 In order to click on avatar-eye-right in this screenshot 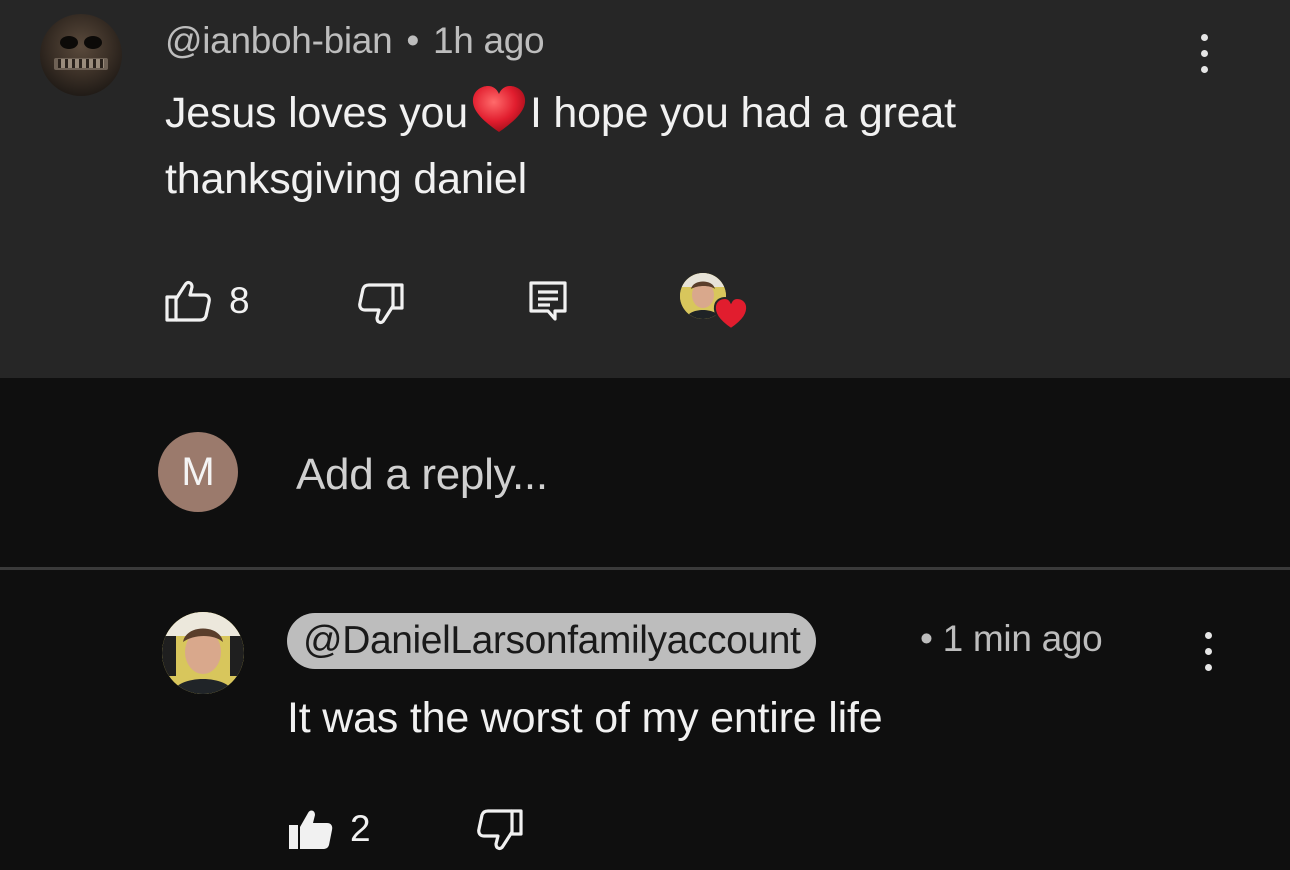, I will do `click(93, 42)`.